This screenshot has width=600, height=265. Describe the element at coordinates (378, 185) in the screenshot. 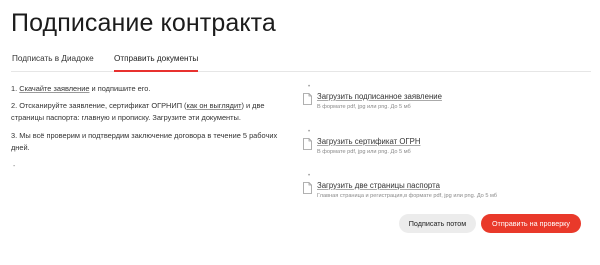

I see `upload-title: Загрузить две страницы паспорта` at that location.